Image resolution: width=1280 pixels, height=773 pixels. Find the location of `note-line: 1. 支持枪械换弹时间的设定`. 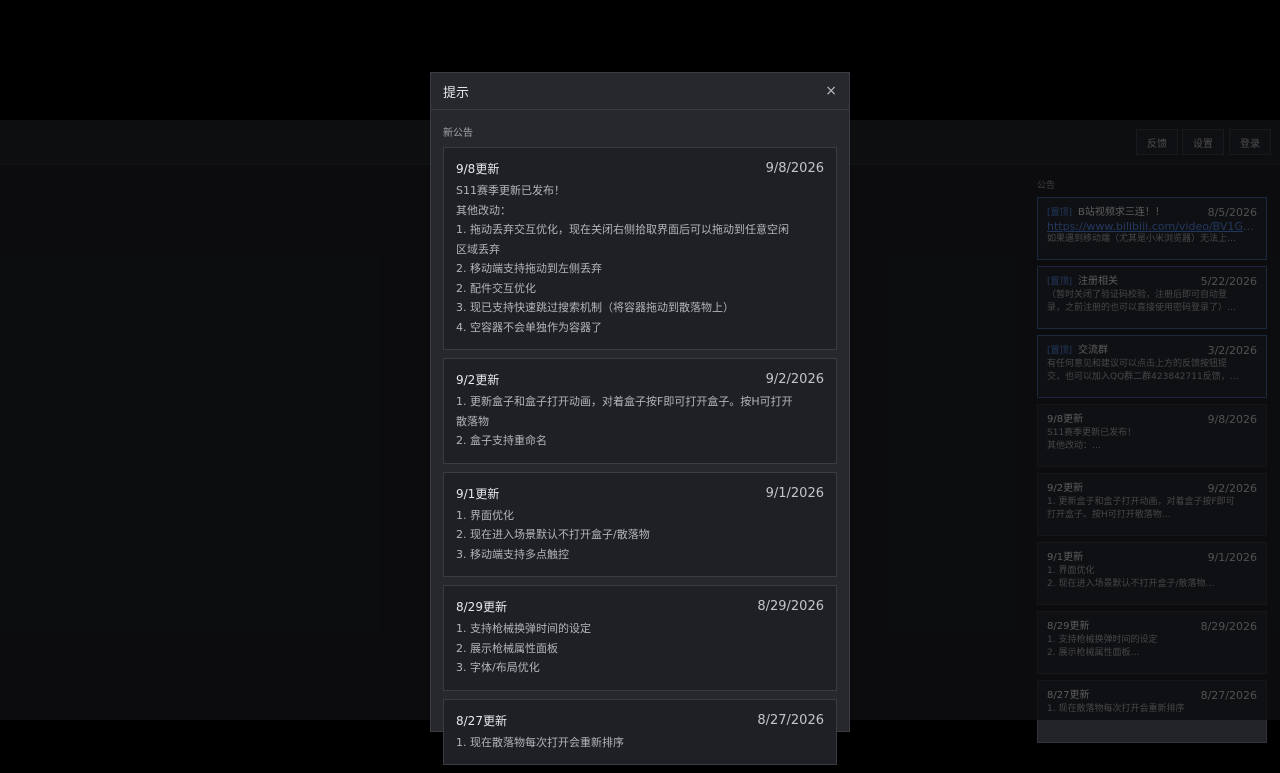

note-line: 1. 支持枪械换弹时间的设定 is located at coordinates (523, 628).